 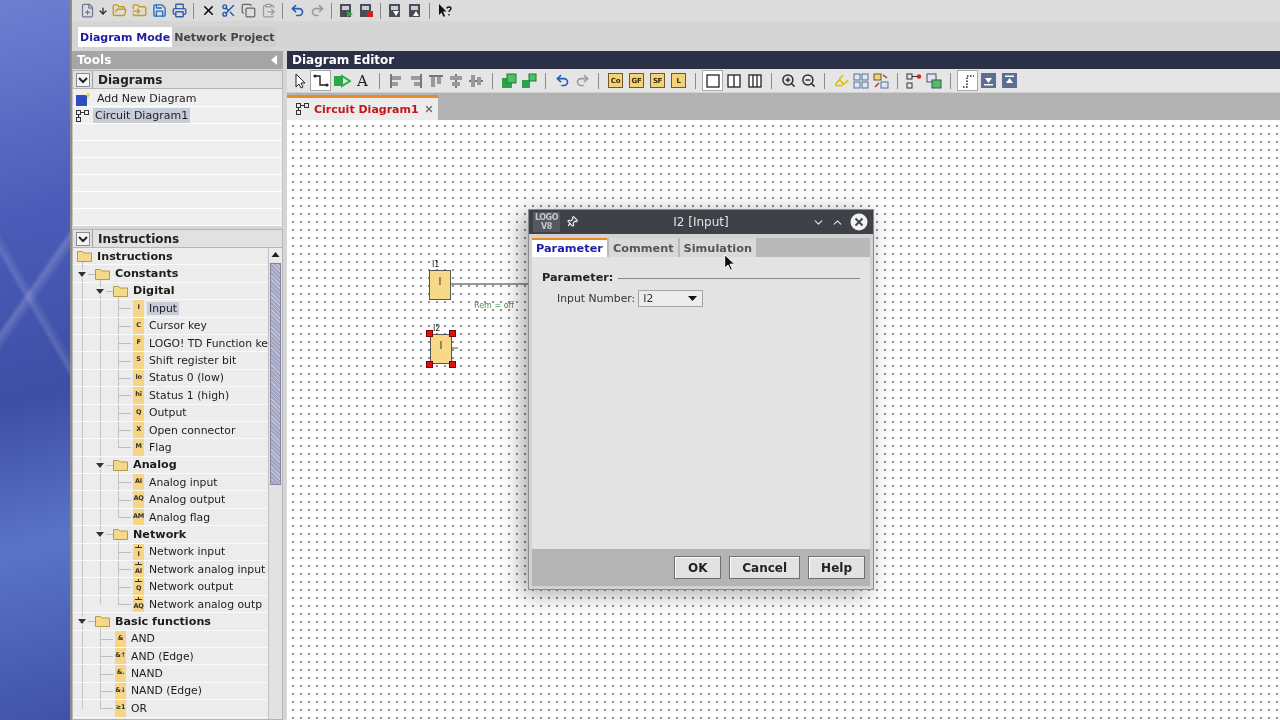 What do you see at coordinates (177, 79) in the screenshot?
I see `section-header: Diagrams` at bounding box center [177, 79].